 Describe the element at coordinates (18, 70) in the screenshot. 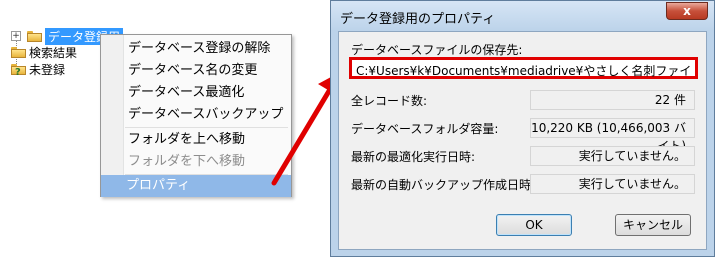

I see `unregistered-folder-icon: ?` at that location.